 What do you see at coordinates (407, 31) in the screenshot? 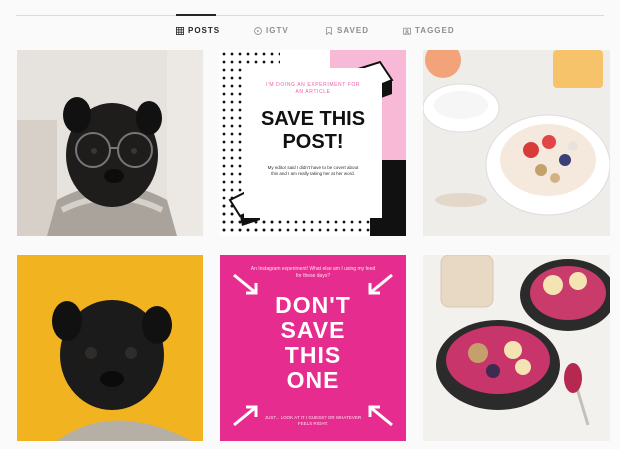
I see `tag-icon` at bounding box center [407, 31].